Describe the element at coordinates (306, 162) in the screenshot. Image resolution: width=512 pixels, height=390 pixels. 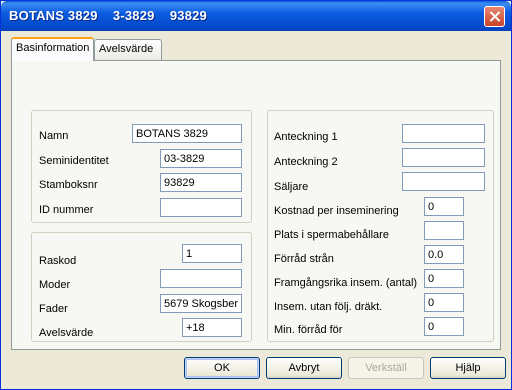
I see `anteckning2-label: Anteckning 2` at that location.